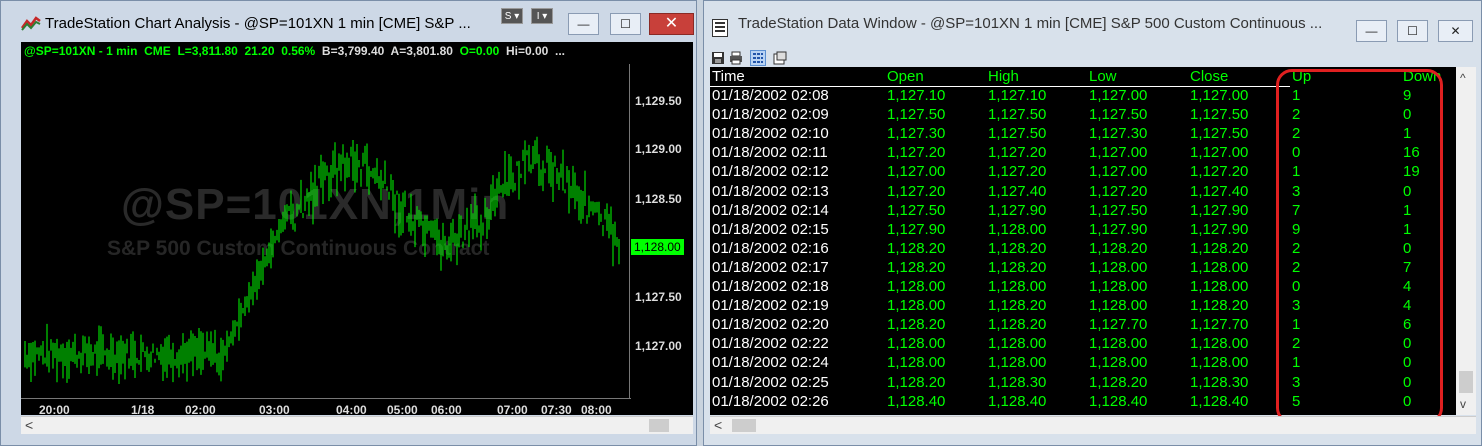 This screenshot has width=1482, height=446. Describe the element at coordinates (1093, 425) in the screenshot. I see `data-horizontal-scrollbar: <` at that location.